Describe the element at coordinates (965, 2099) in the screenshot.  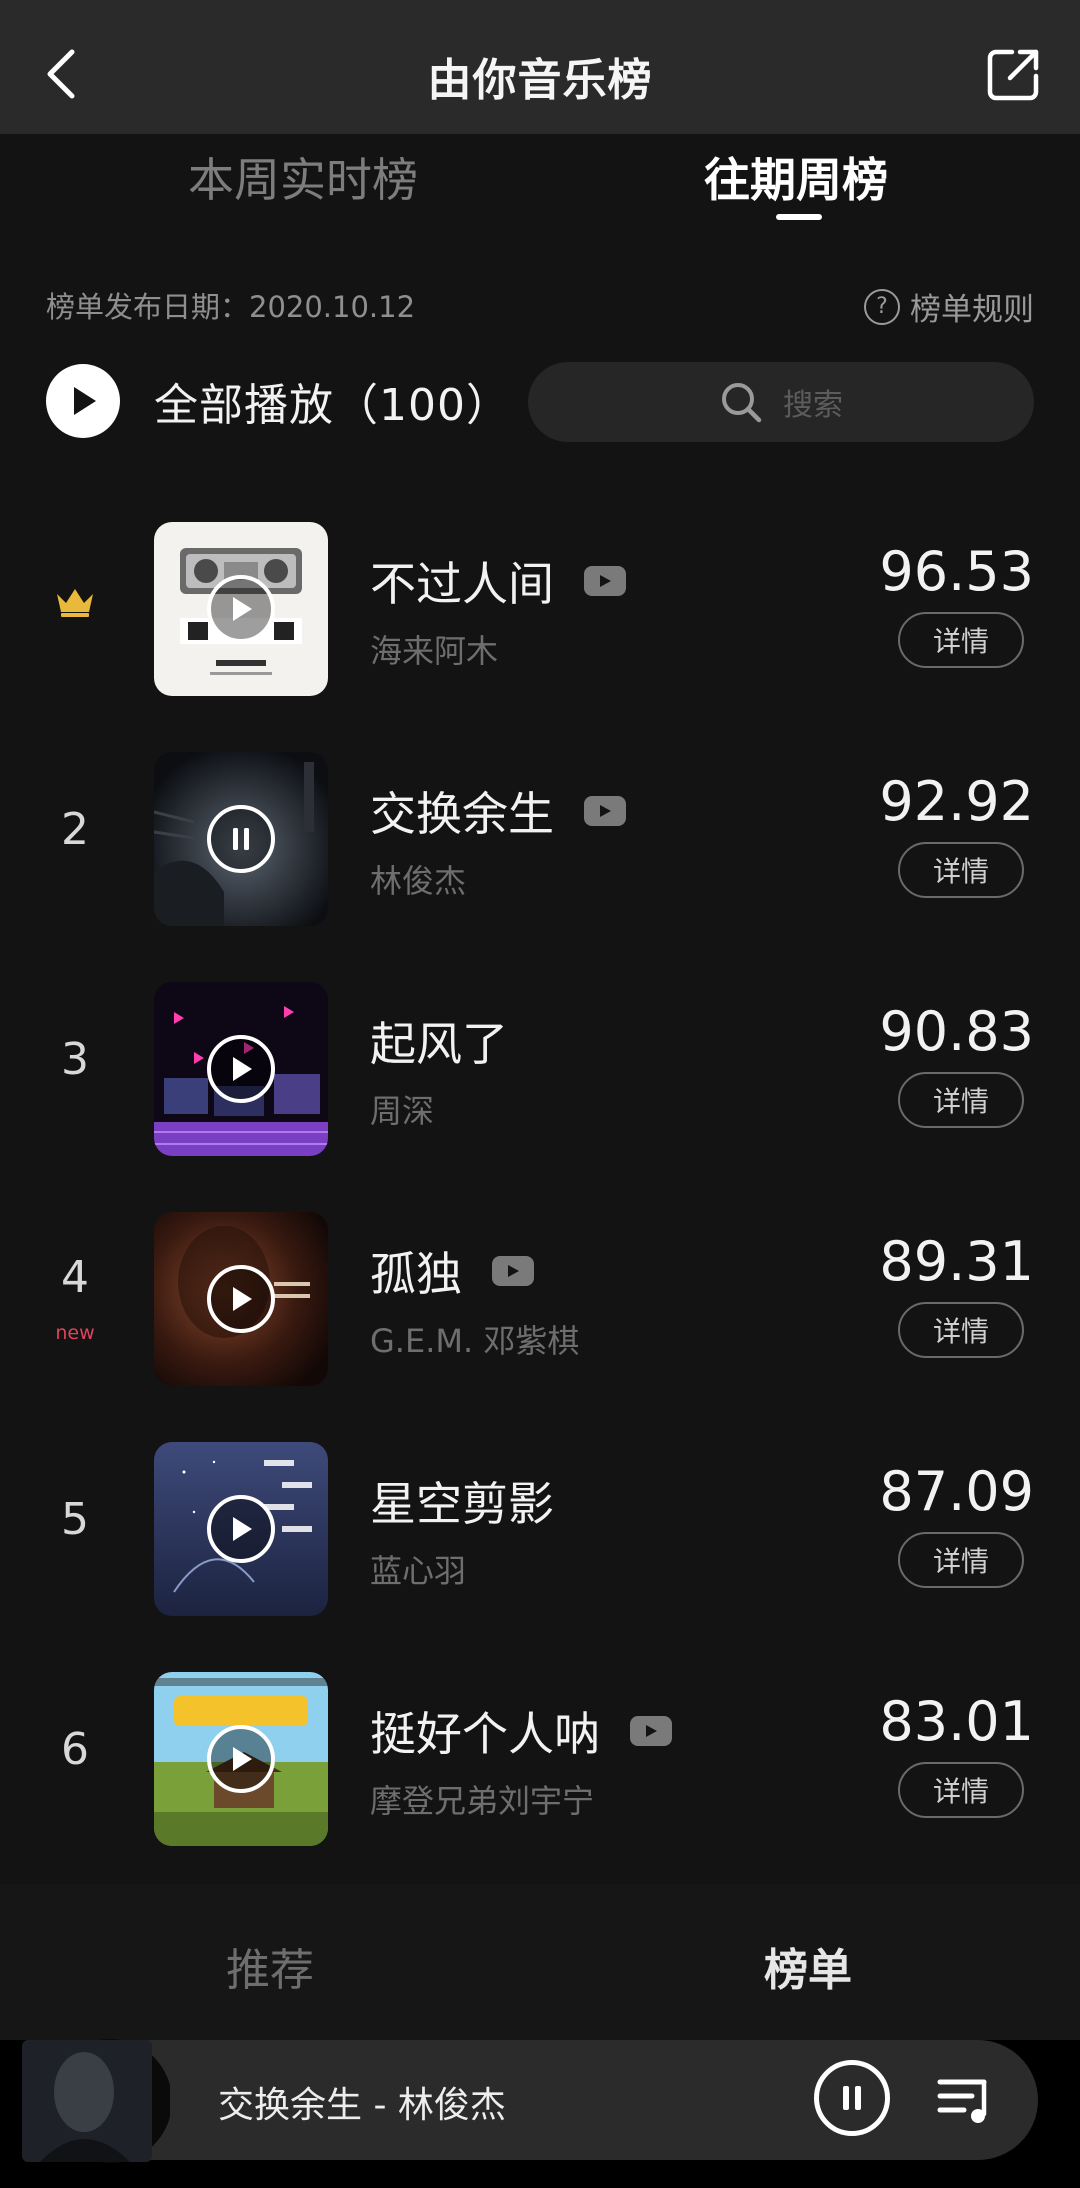
I see `playlist-icon` at that location.